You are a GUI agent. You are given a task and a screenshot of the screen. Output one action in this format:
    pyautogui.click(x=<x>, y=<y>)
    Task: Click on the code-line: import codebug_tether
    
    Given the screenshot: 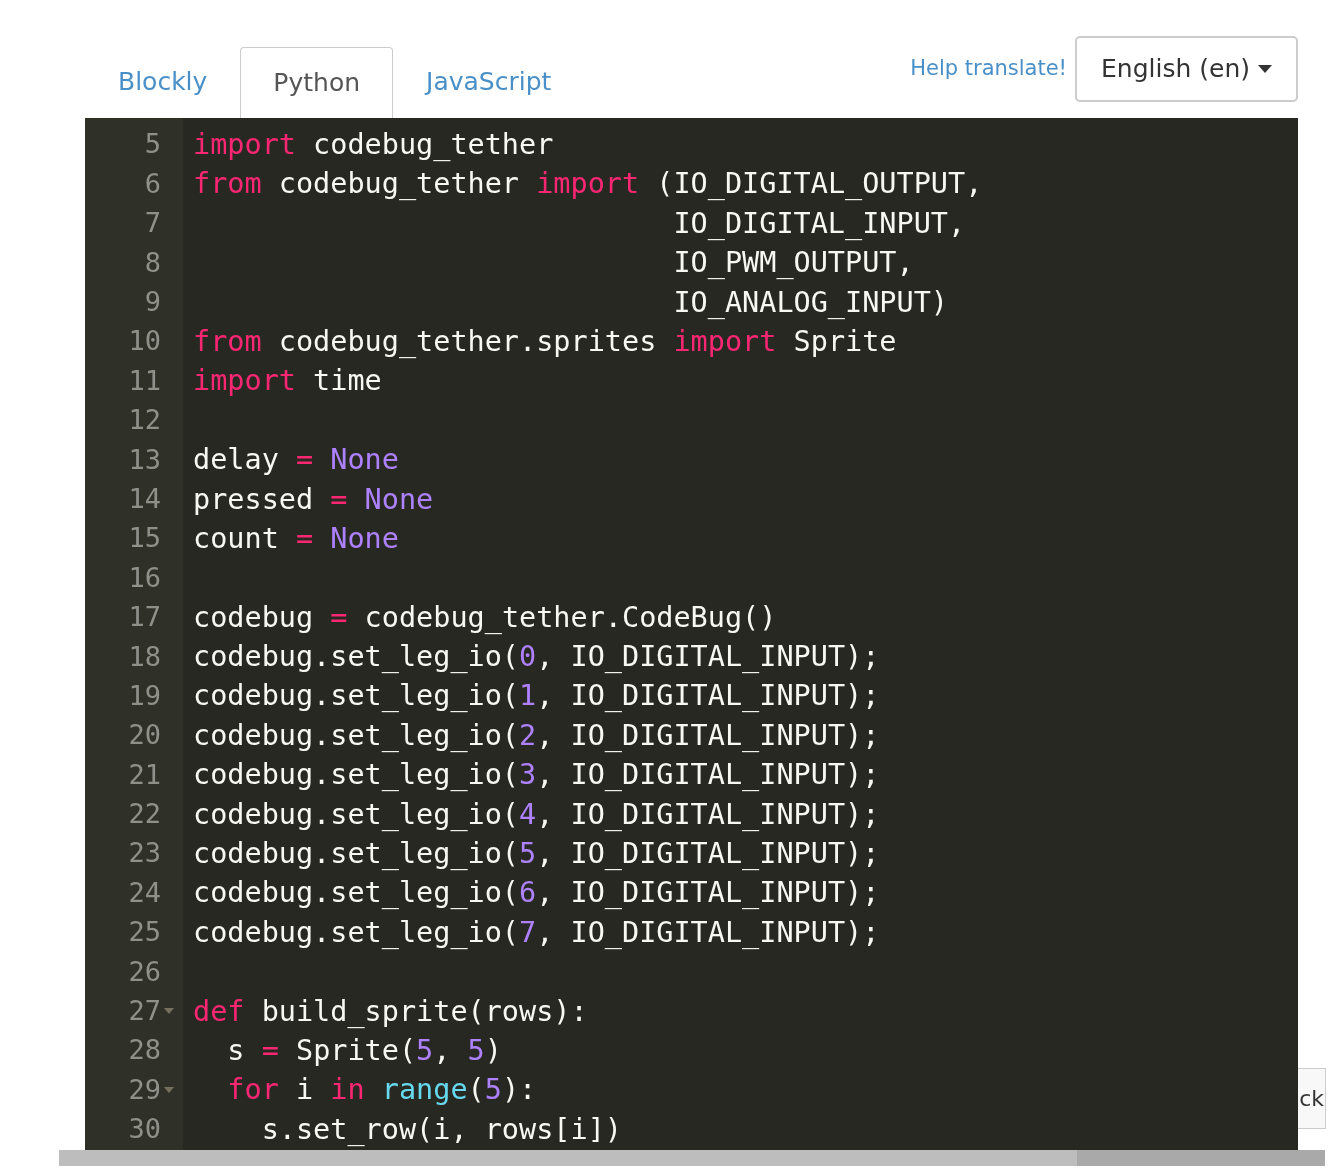 What is the action you would take?
    pyautogui.click(x=374, y=145)
    